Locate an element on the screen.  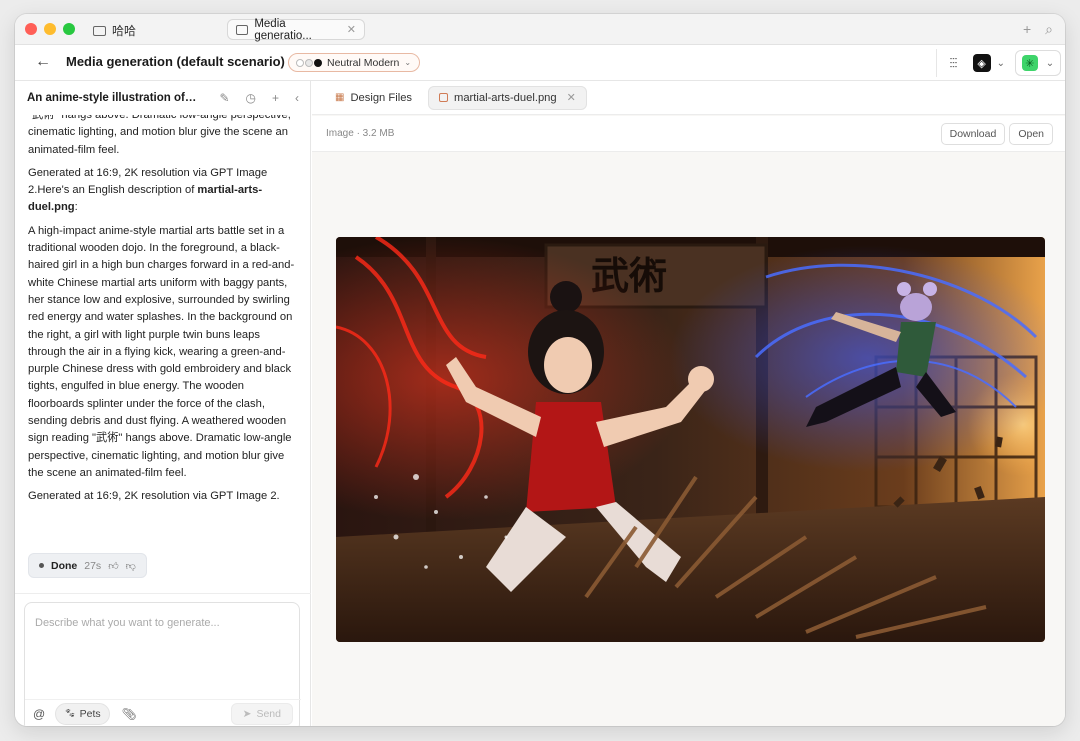
tab-label: martial-arts-duel.png is located at coordinates (505, 97).